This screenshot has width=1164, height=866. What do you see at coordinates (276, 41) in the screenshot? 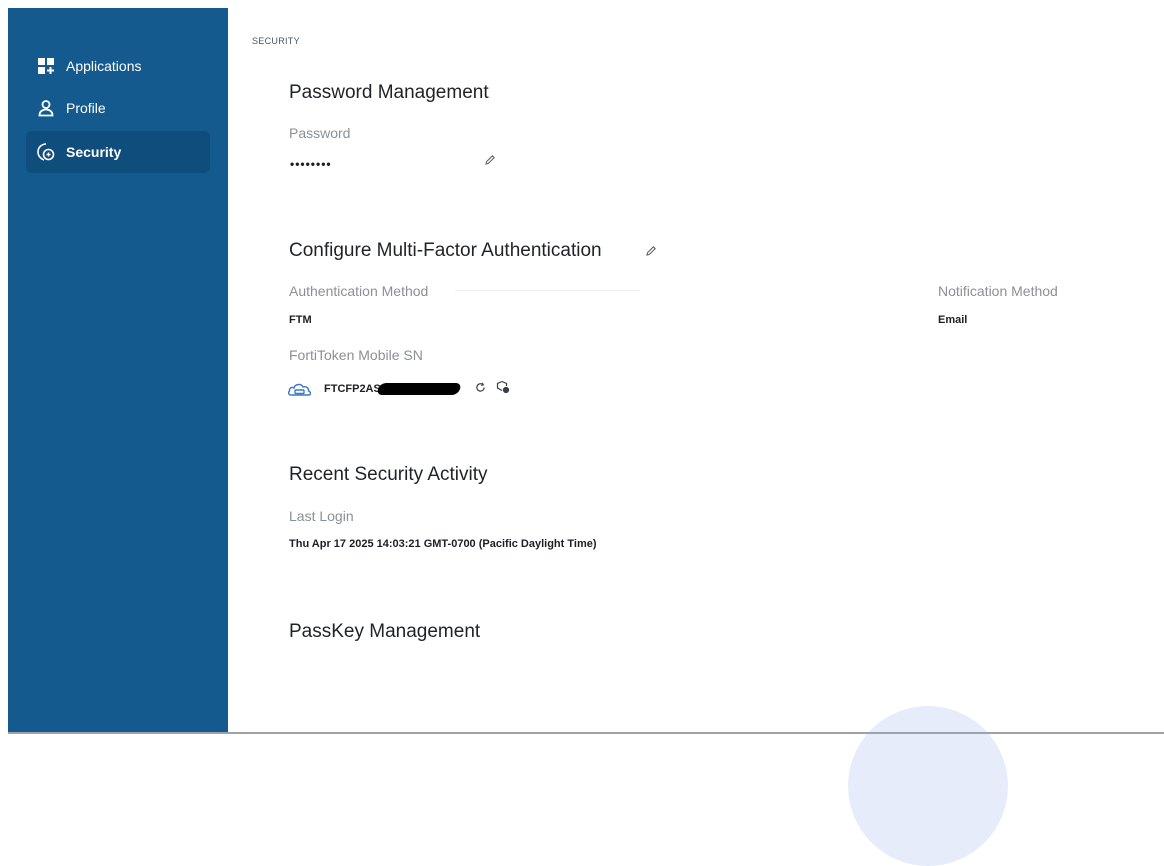
I see `breadcrumb: SECURITY` at bounding box center [276, 41].